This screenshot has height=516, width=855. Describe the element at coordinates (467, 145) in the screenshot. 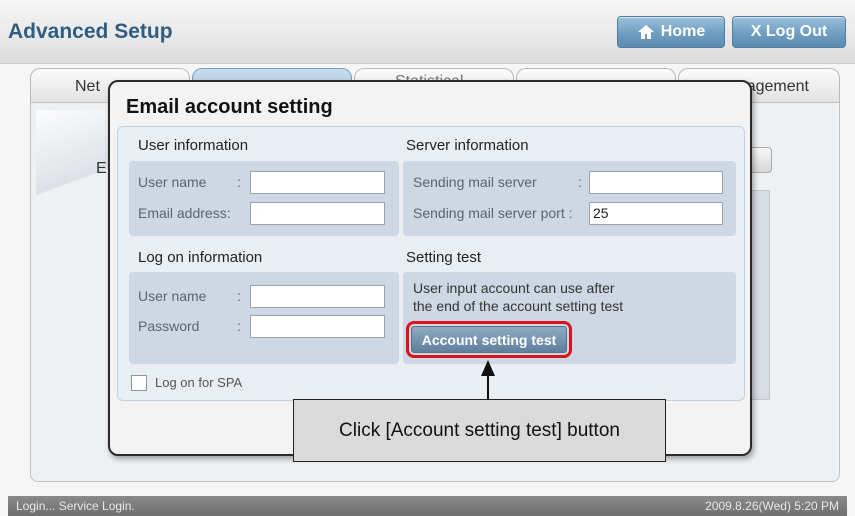

I see `server-info-title: Server information` at that location.